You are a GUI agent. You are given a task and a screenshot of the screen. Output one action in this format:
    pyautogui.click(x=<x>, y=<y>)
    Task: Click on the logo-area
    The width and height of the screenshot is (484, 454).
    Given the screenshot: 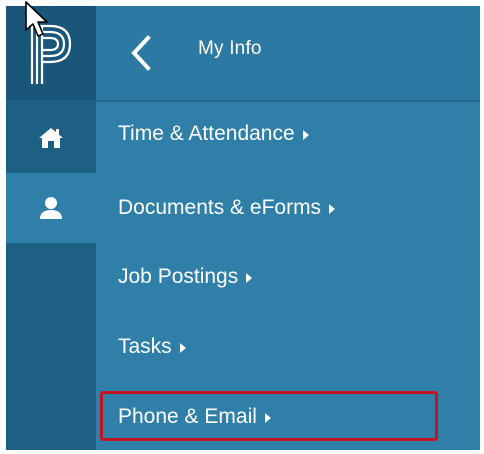 What is the action you would take?
    pyautogui.click(x=51, y=53)
    